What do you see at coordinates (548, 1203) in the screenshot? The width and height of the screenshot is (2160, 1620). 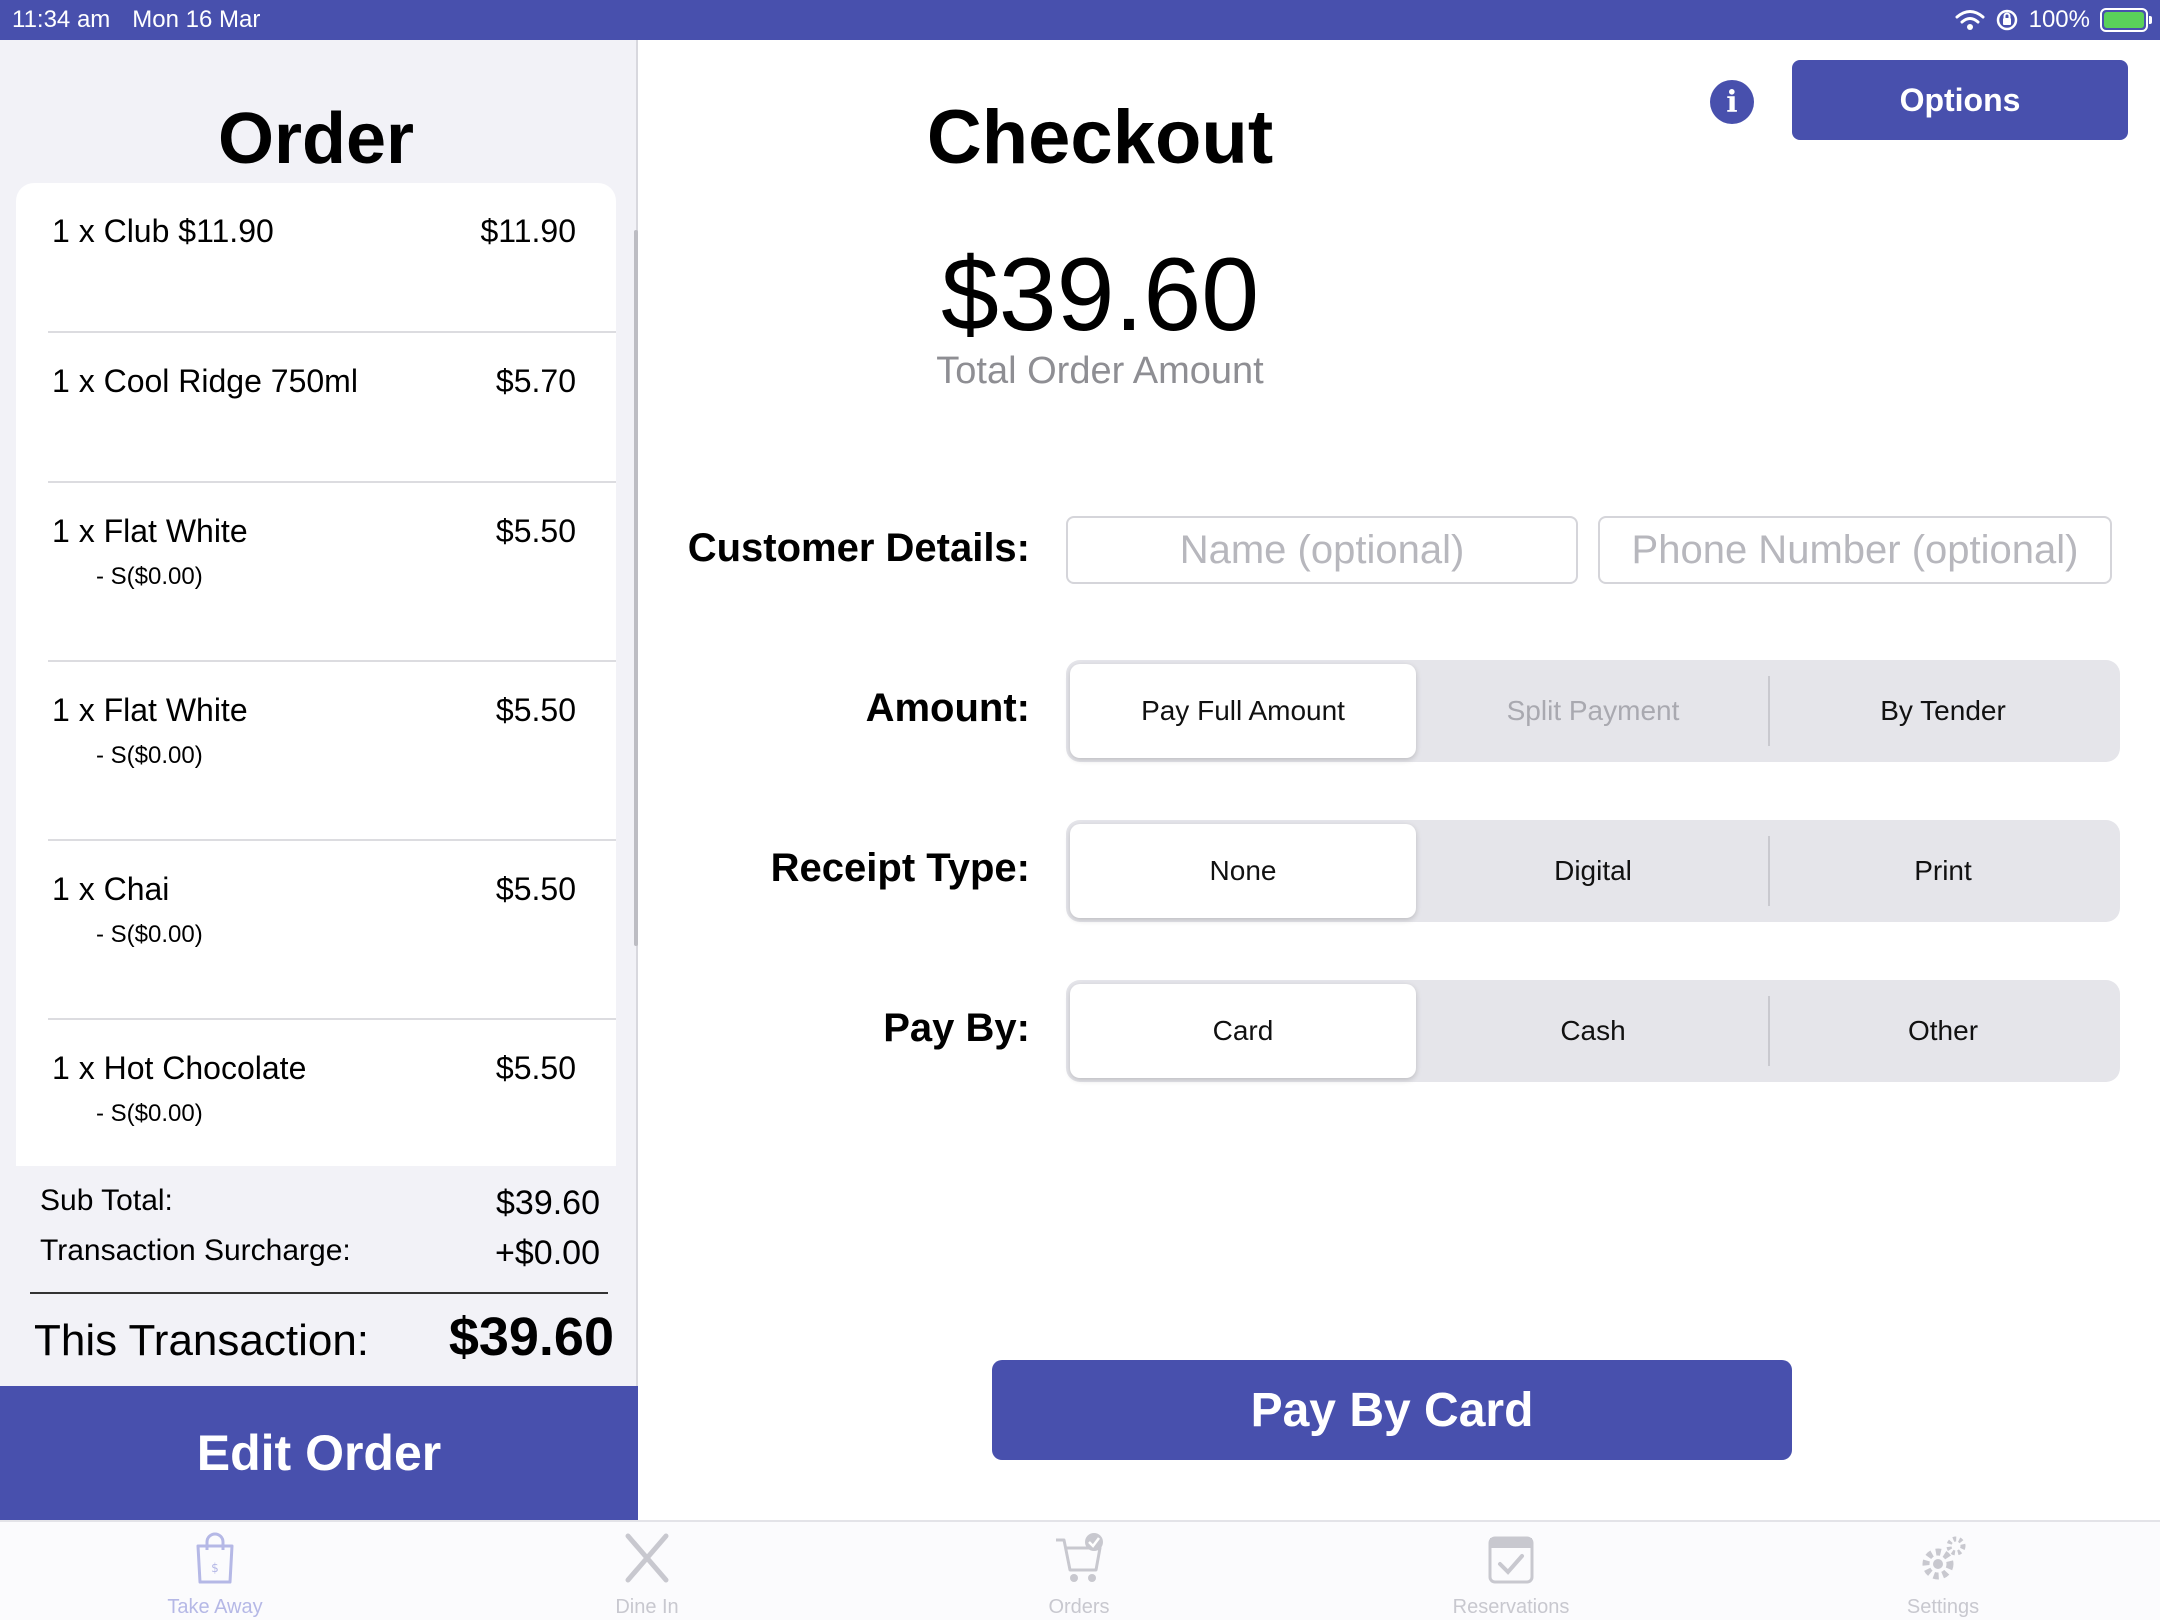 I see `sub-total-value: $39.60` at bounding box center [548, 1203].